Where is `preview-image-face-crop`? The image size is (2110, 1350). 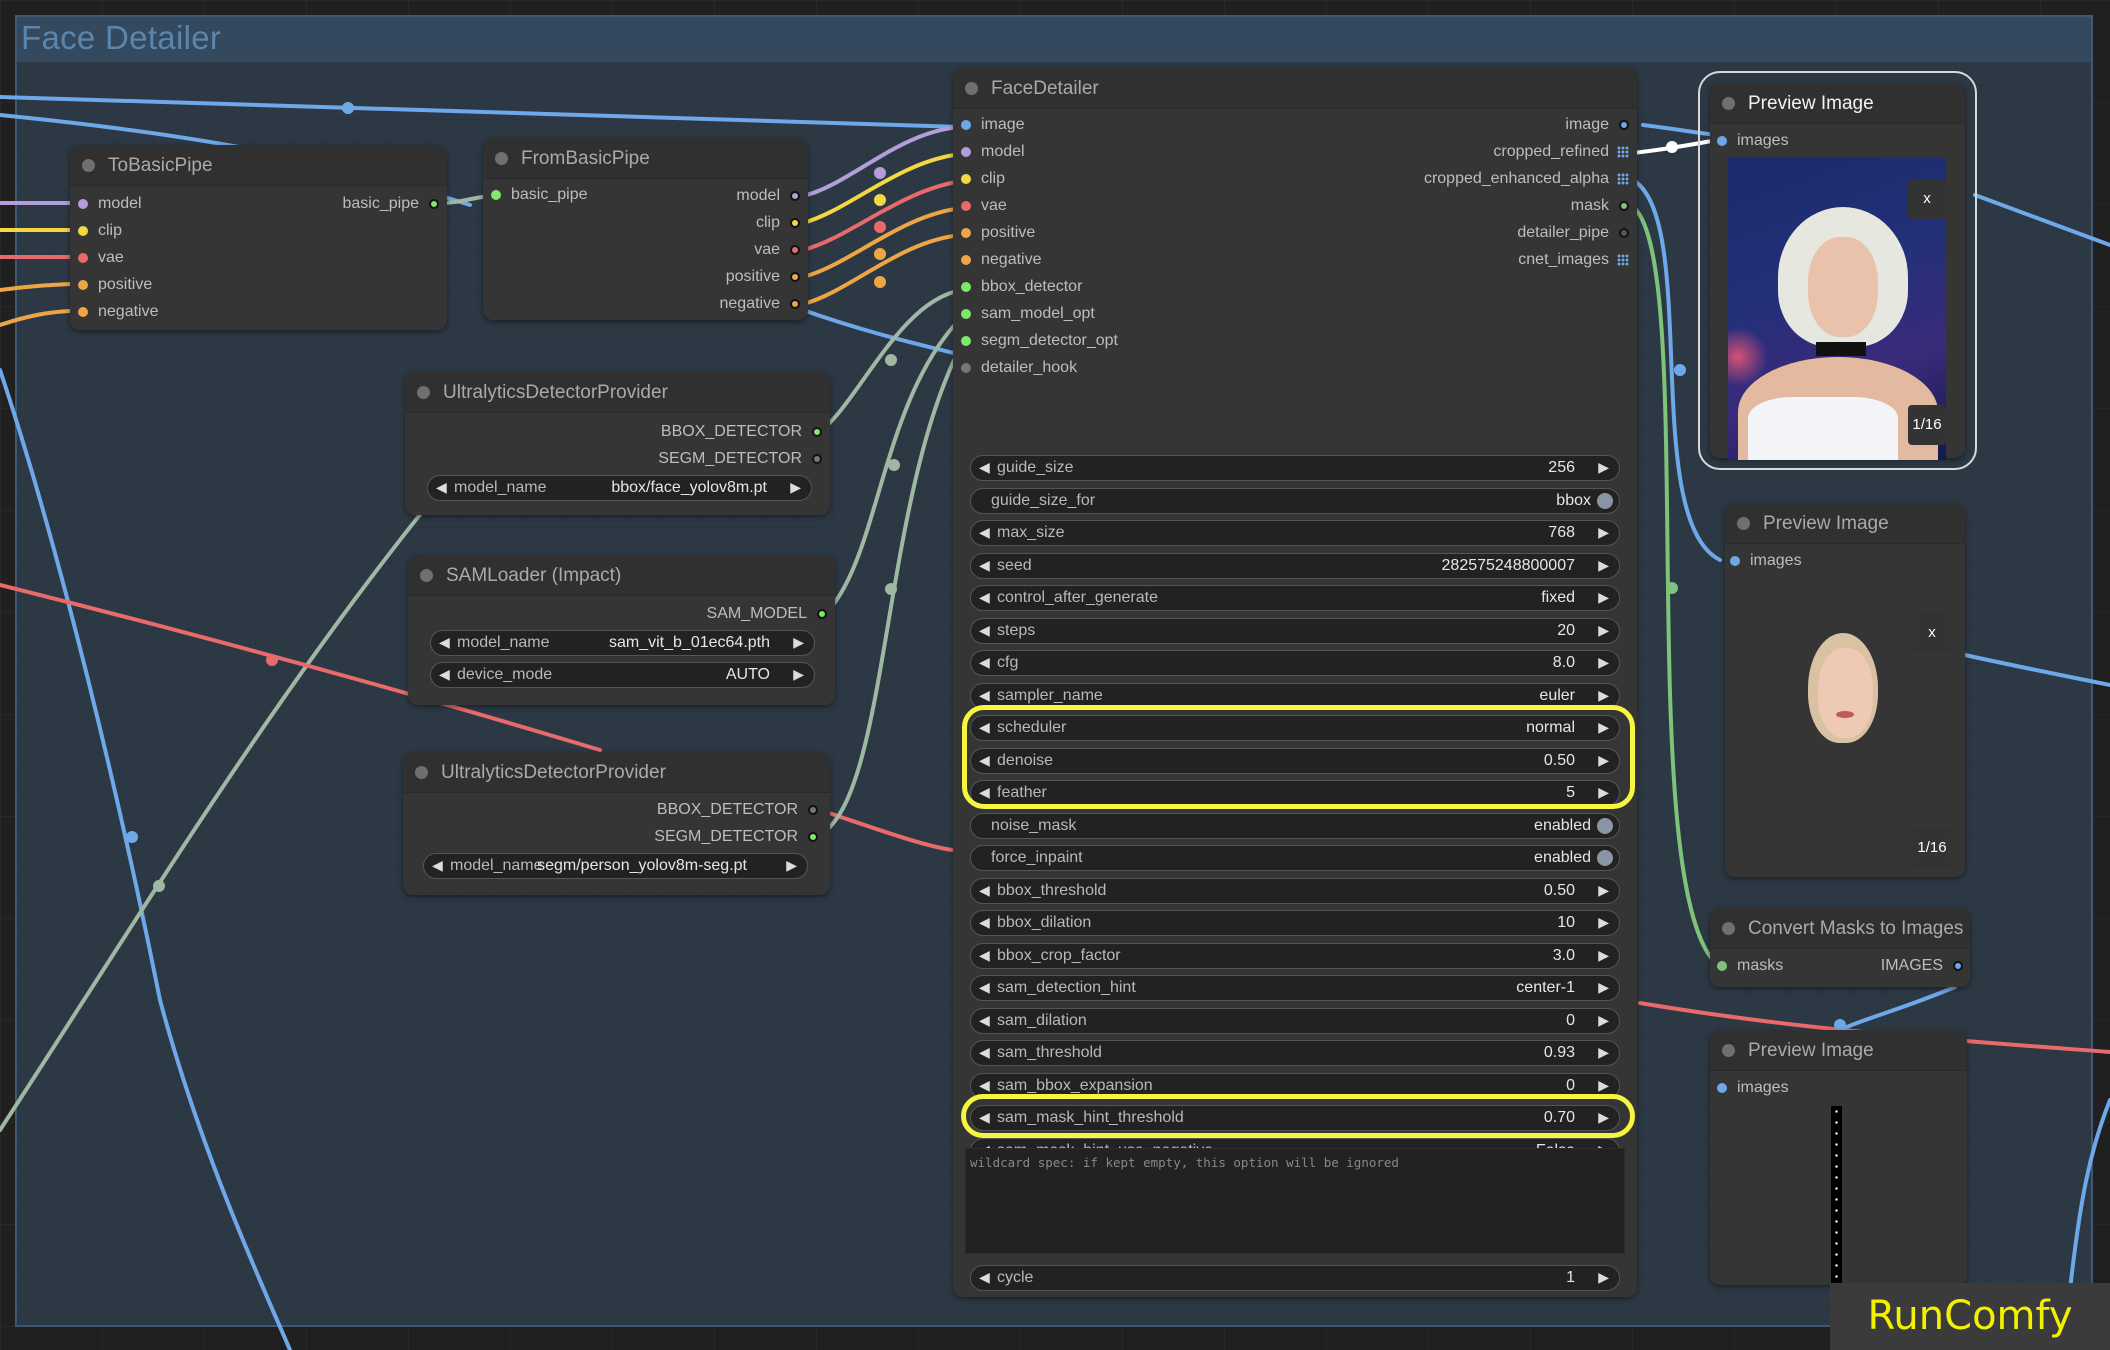
preview-image-face-crop is located at coordinates (1843, 690).